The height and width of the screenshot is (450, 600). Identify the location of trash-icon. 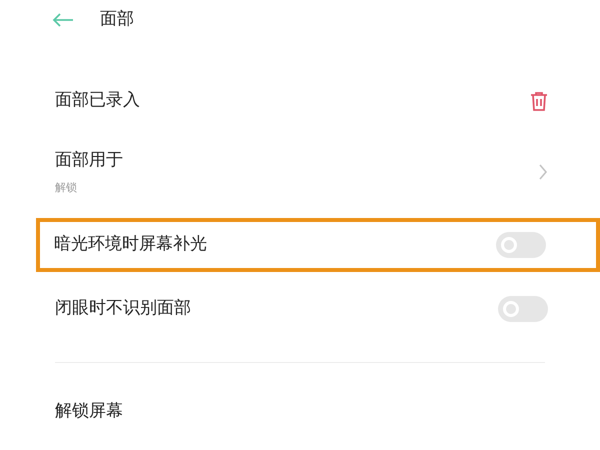
(539, 101).